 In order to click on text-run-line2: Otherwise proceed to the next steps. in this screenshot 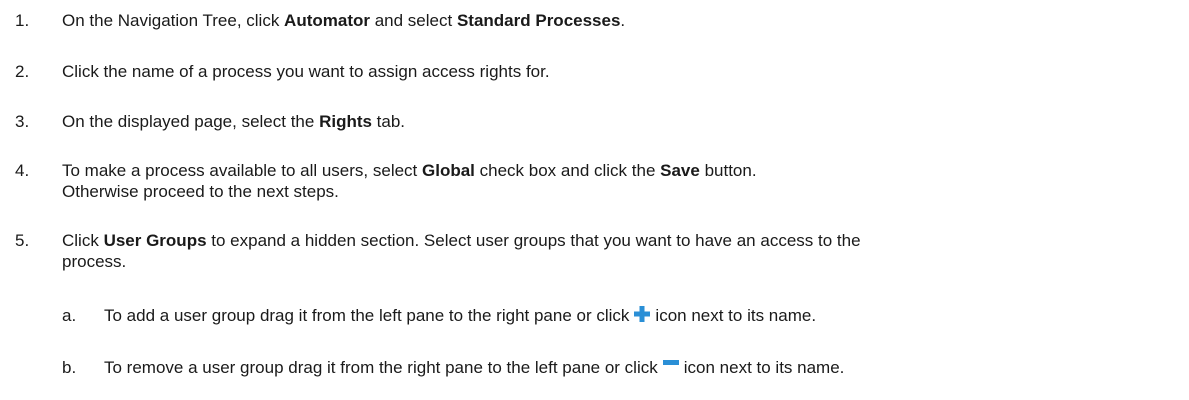, I will do `click(200, 191)`.